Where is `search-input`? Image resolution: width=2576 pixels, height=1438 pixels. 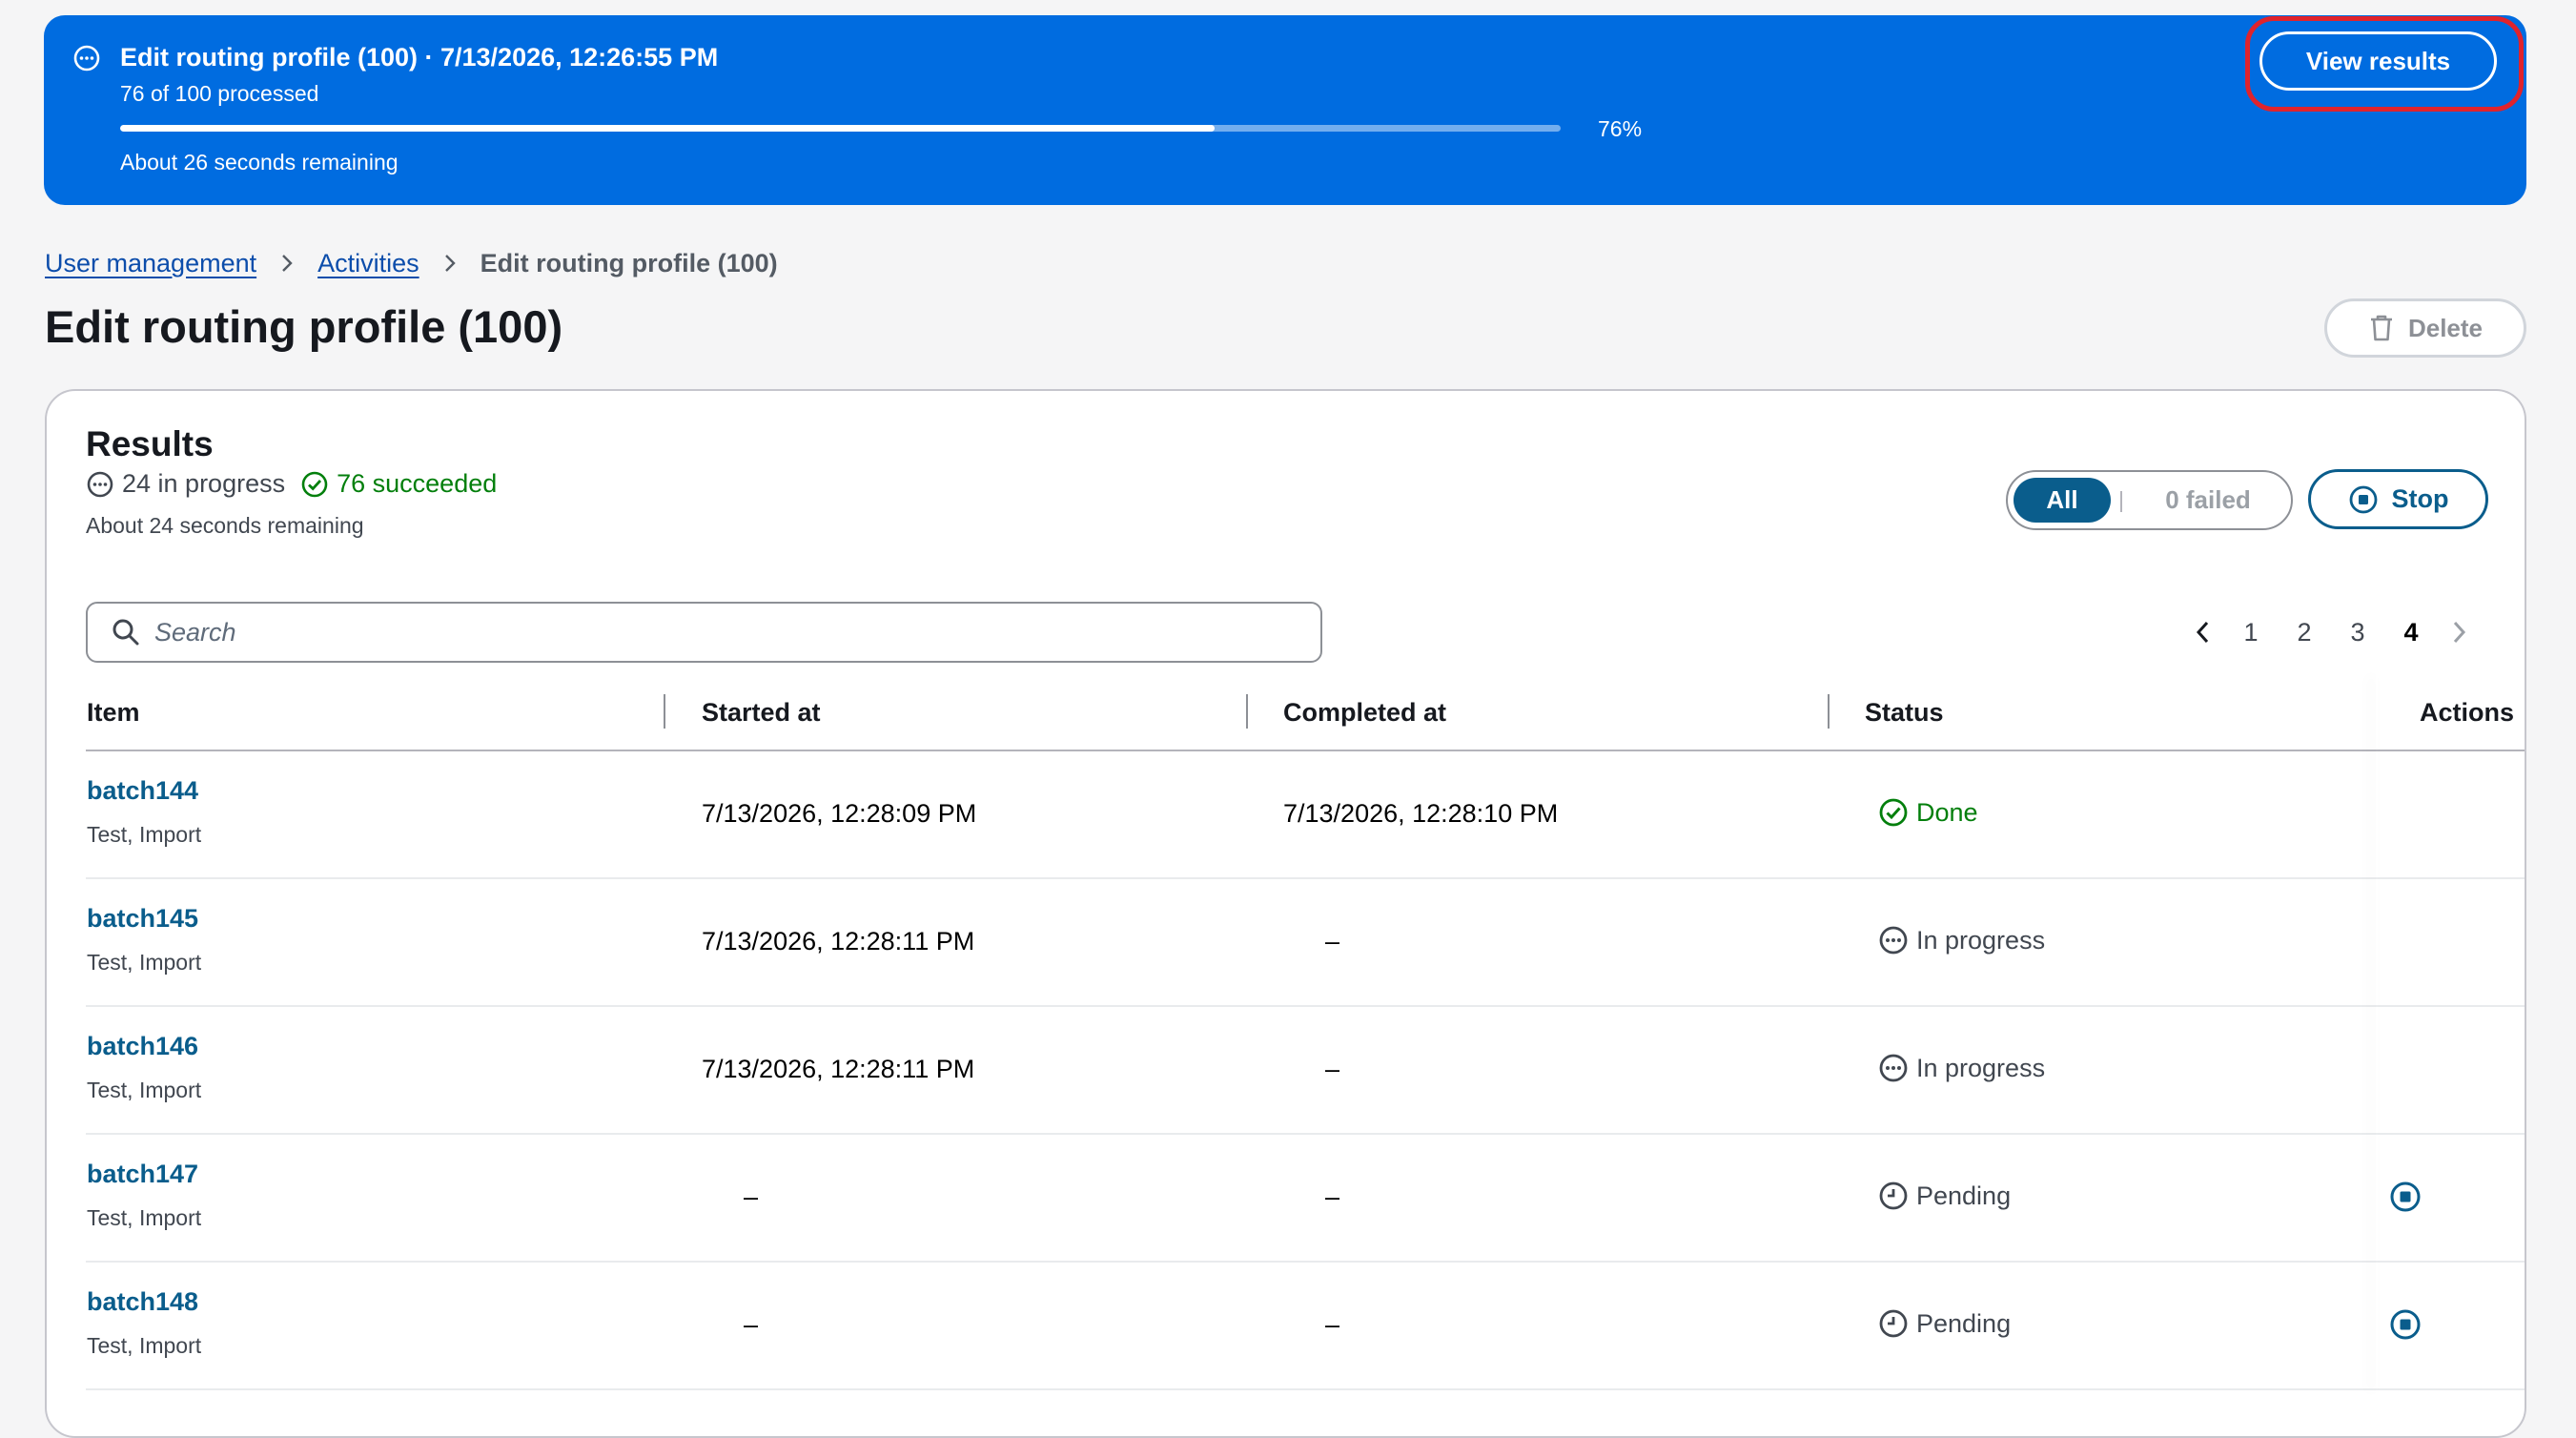 search-input is located at coordinates (737, 632).